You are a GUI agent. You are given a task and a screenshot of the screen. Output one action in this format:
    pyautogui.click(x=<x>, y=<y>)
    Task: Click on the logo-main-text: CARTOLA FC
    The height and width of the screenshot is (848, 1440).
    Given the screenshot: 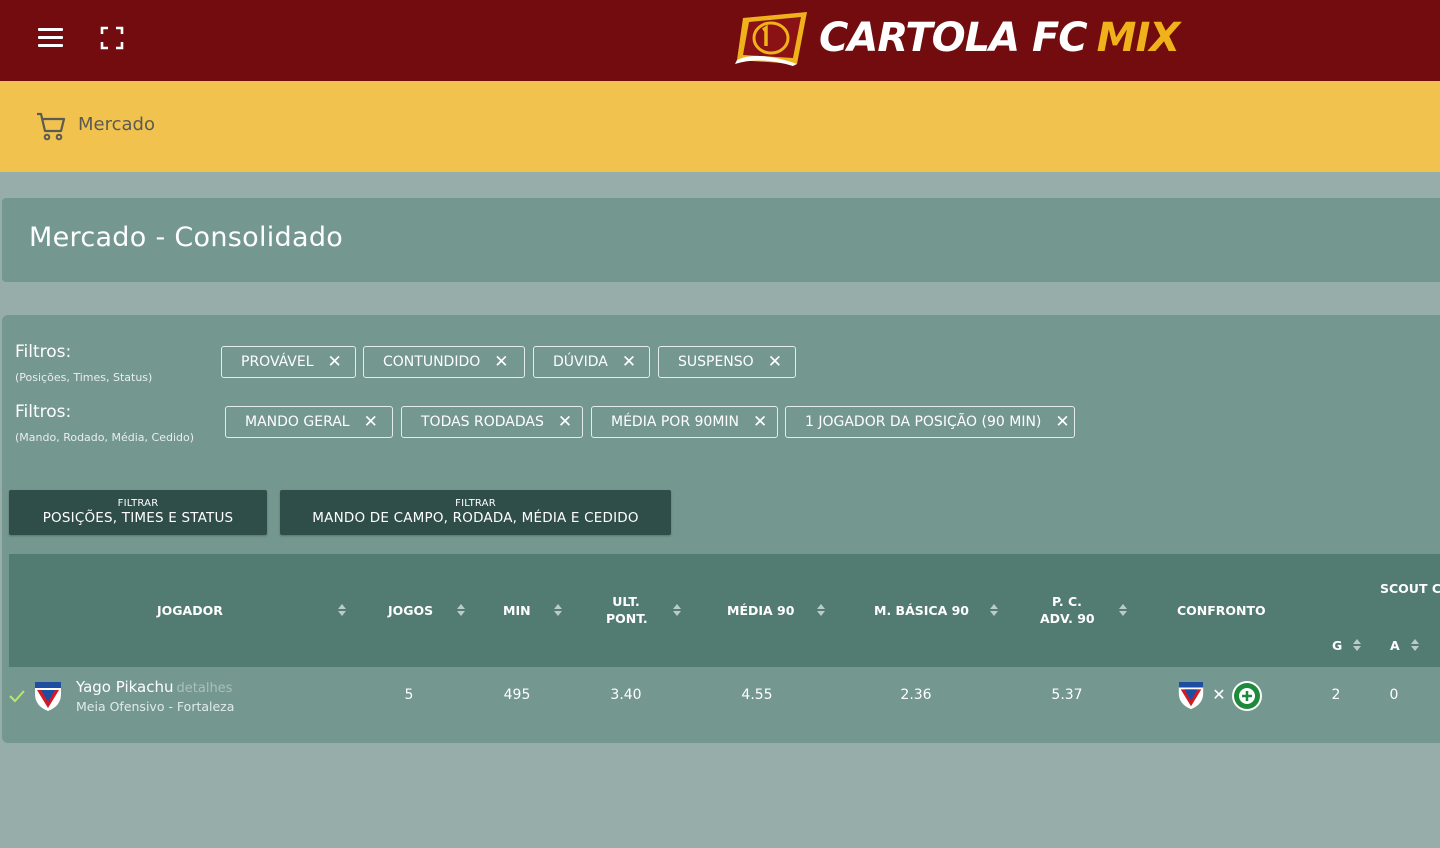 What is the action you would take?
    pyautogui.click(x=953, y=38)
    